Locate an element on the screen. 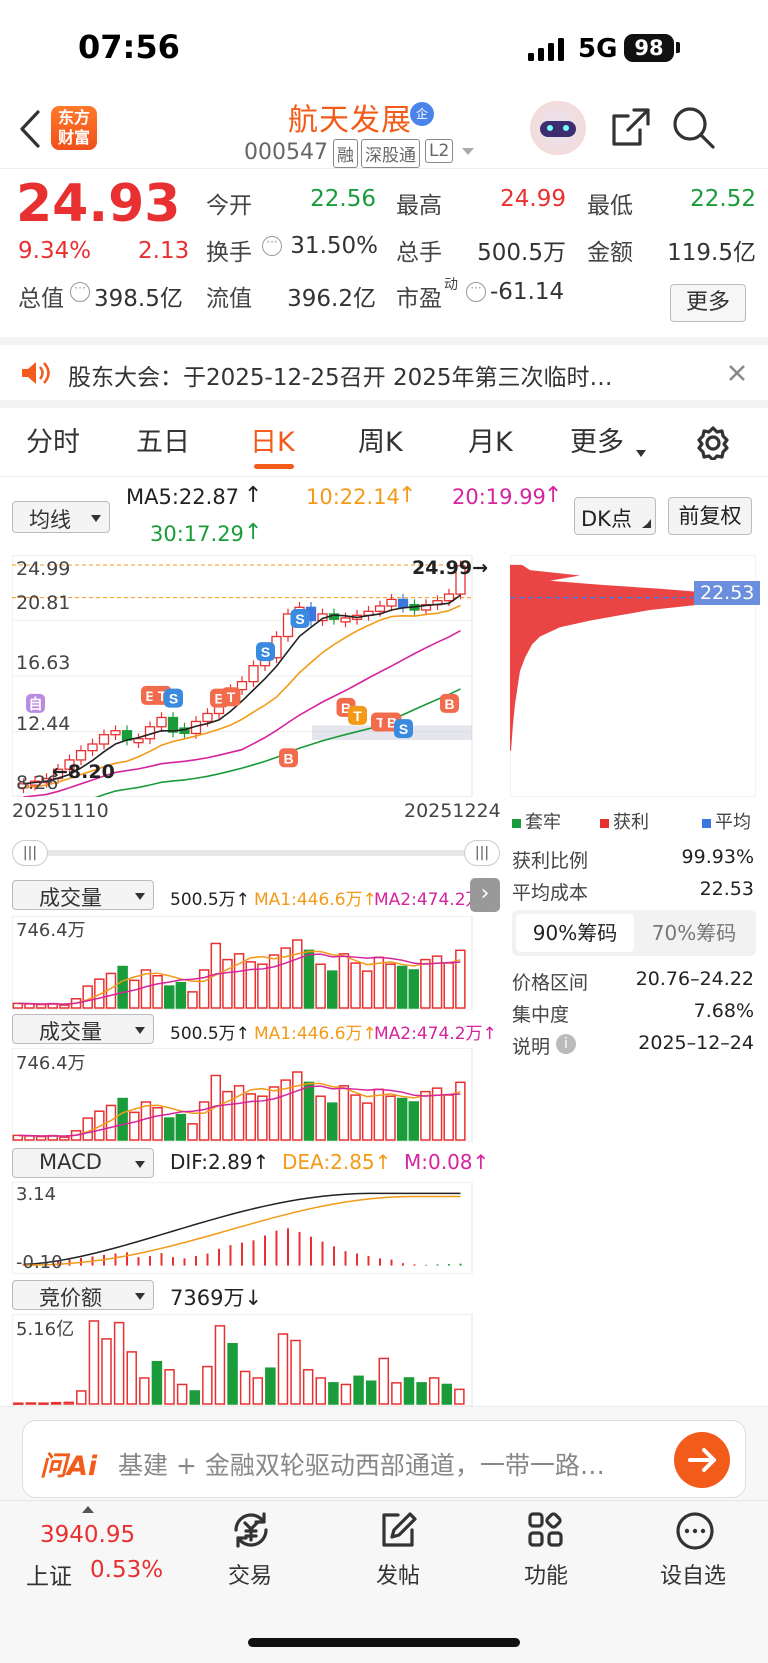  volume-ma1-2: MA1:446.6万↑ is located at coordinates (315, 1034).